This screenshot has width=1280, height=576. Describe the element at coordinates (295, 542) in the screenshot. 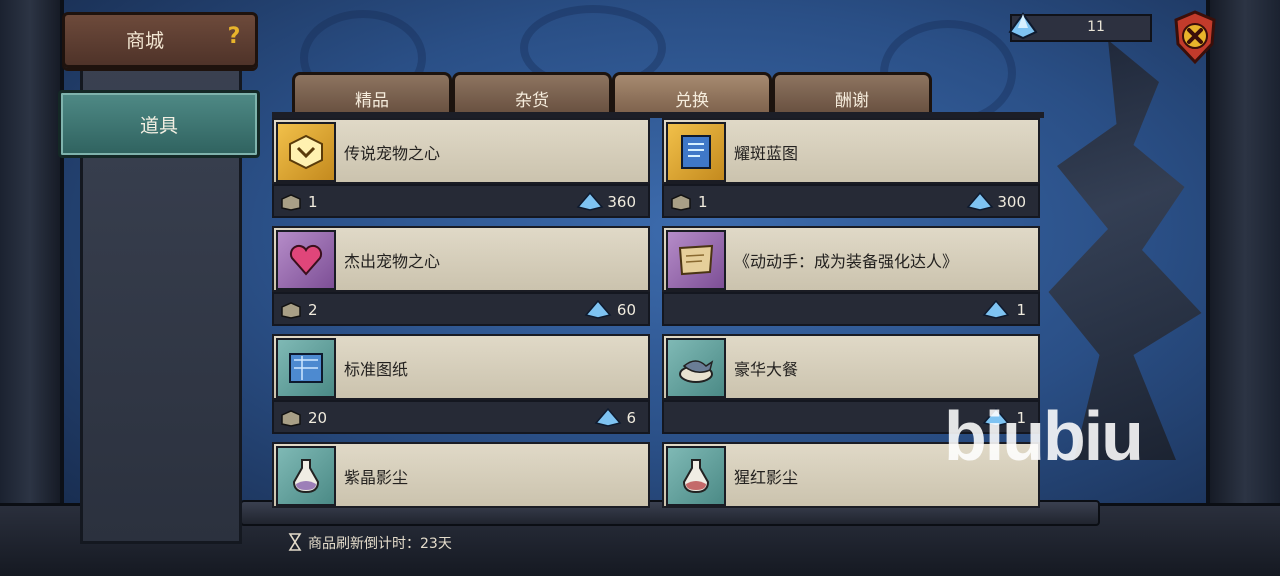

I see `hourglass-icon` at that location.